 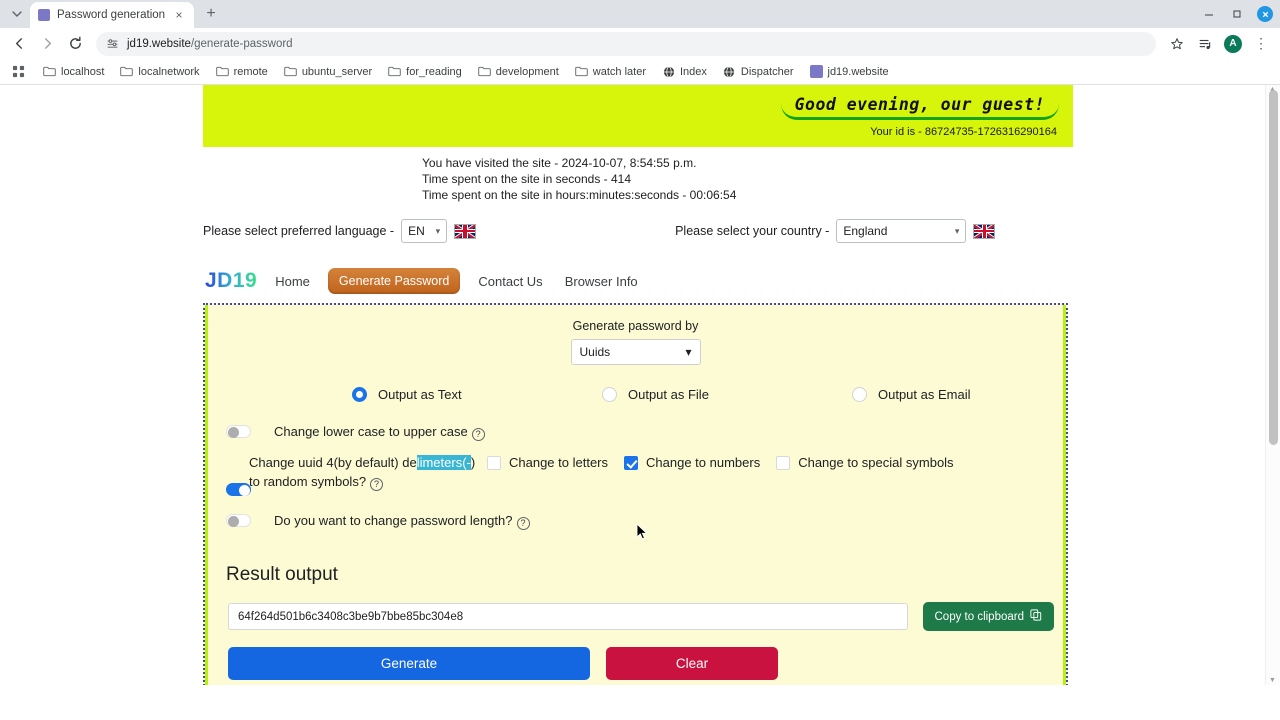 What do you see at coordinates (371, 431) in the screenshot?
I see `toggle-upper-case-text: Change lower case to upper case` at bounding box center [371, 431].